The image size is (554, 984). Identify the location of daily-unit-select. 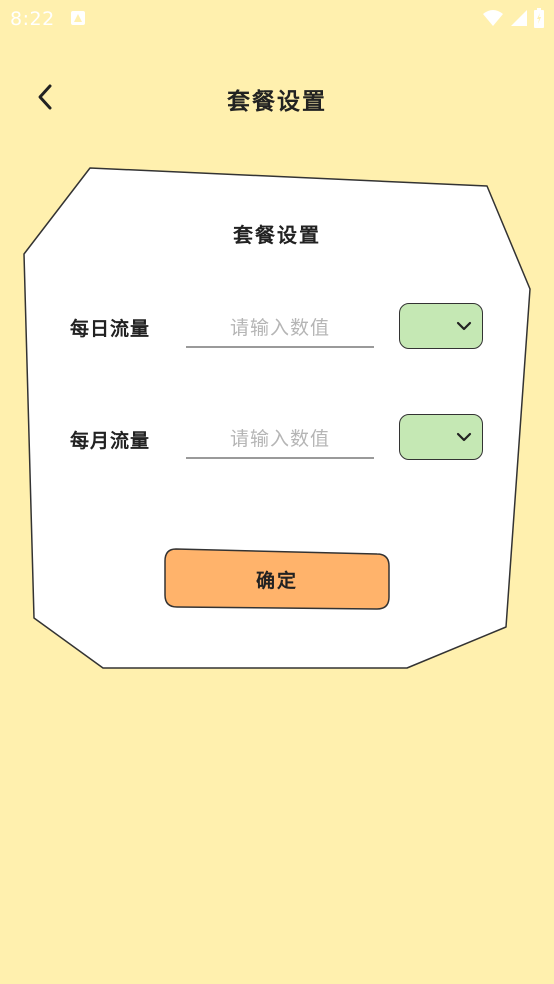
(441, 326).